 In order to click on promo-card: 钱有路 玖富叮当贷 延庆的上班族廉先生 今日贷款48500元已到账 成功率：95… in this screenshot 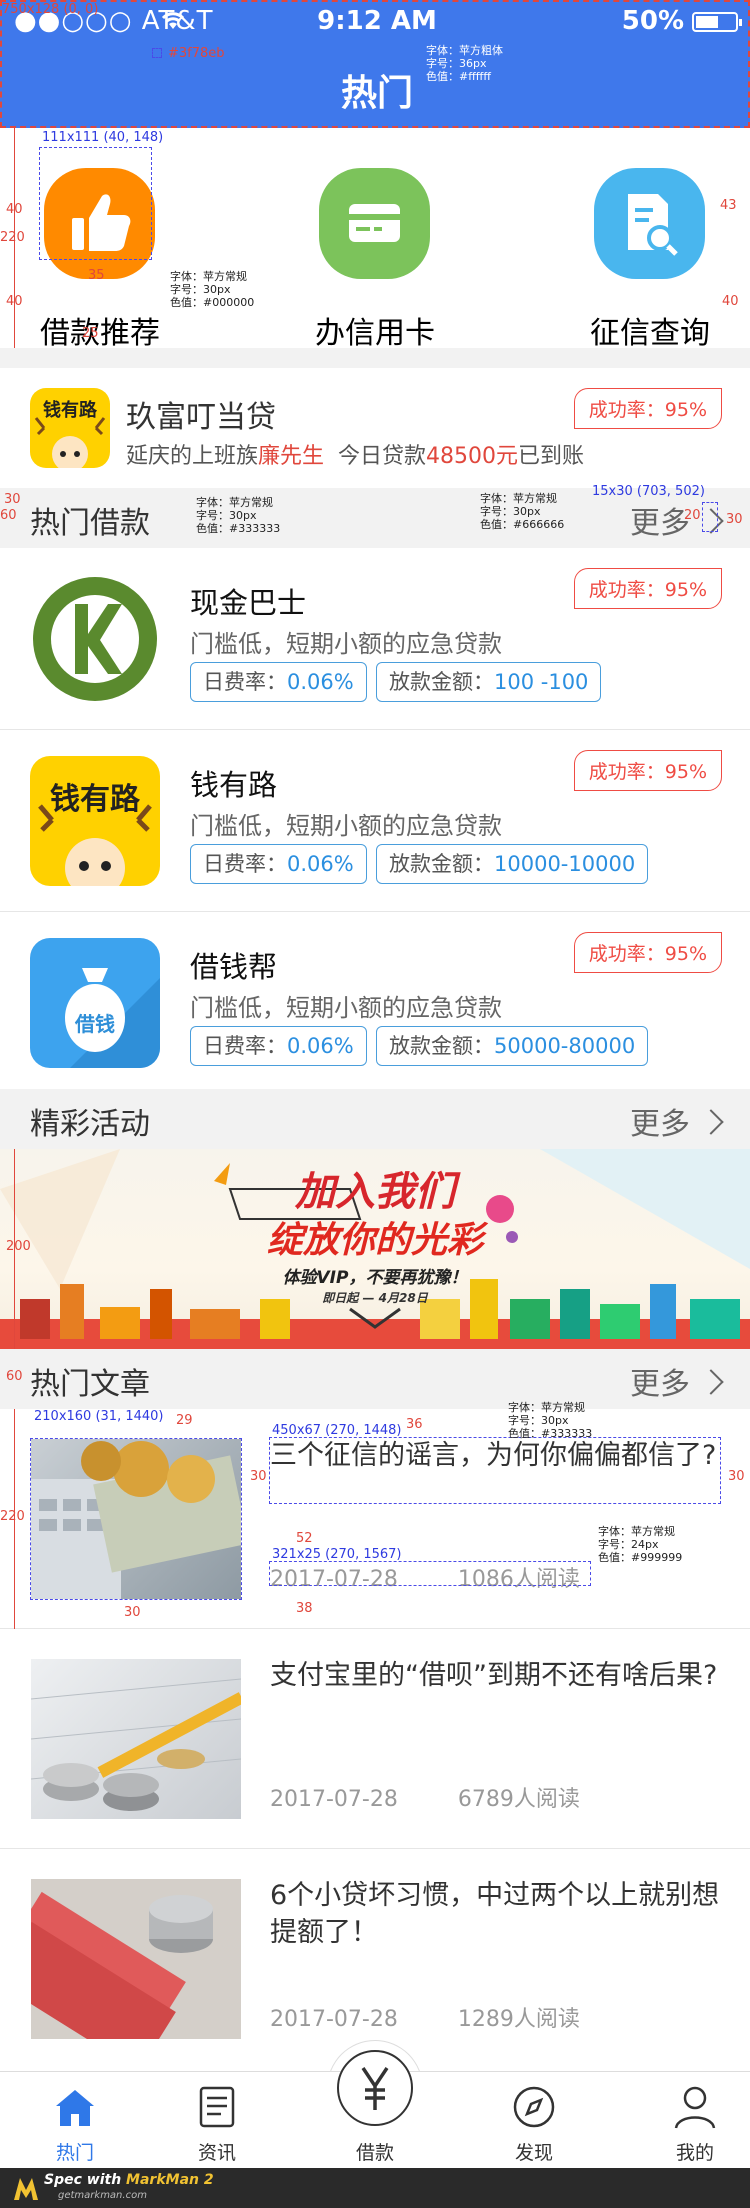, I will do `click(375, 428)`.